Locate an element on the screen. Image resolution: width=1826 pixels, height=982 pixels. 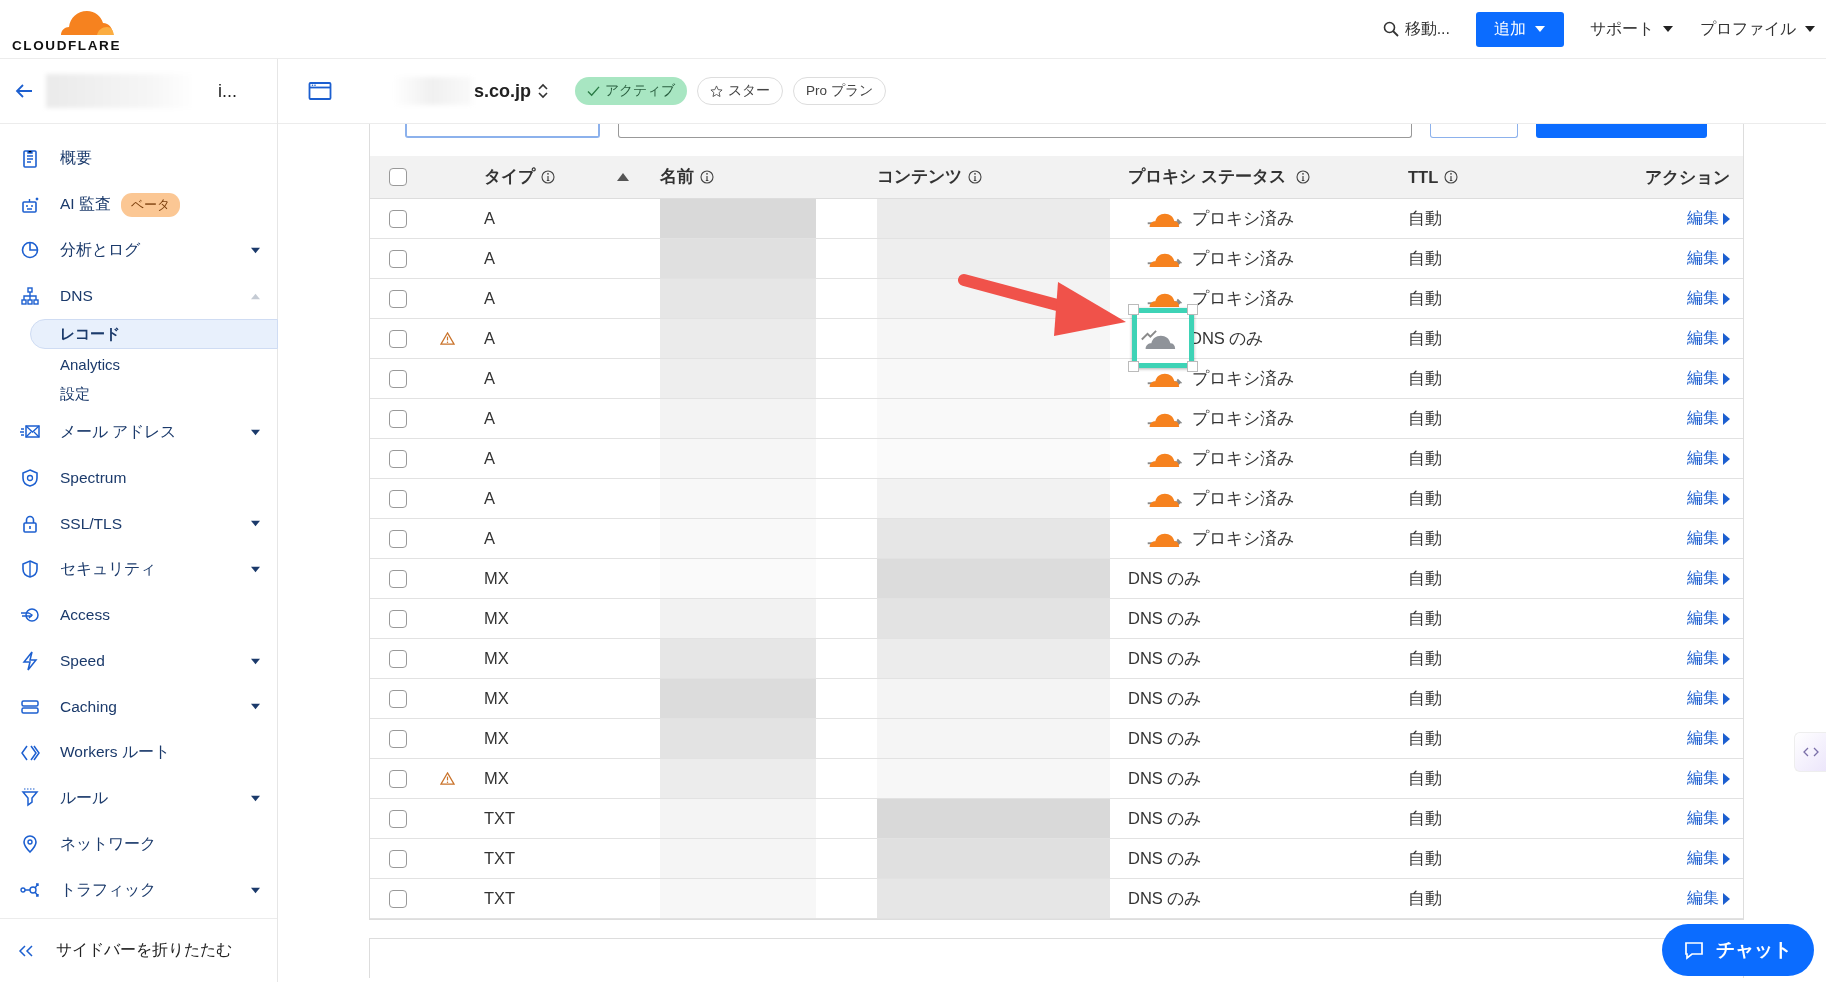
sidebar-item: Access is located at coordinates (138, 615).